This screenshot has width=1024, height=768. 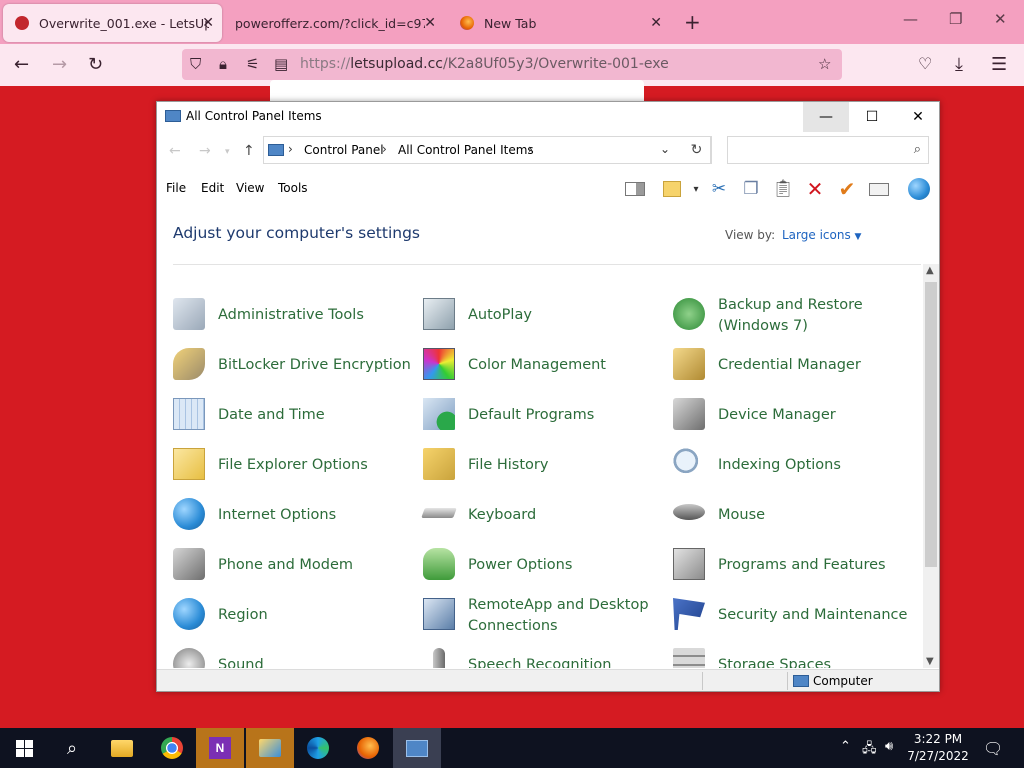 What do you see at coordinates (335, 23) in the screenshot?
I see `tab-poweroffer: poweroffer­z.com/?click_id=c97022 ✕` at bounding box center [335, 23].